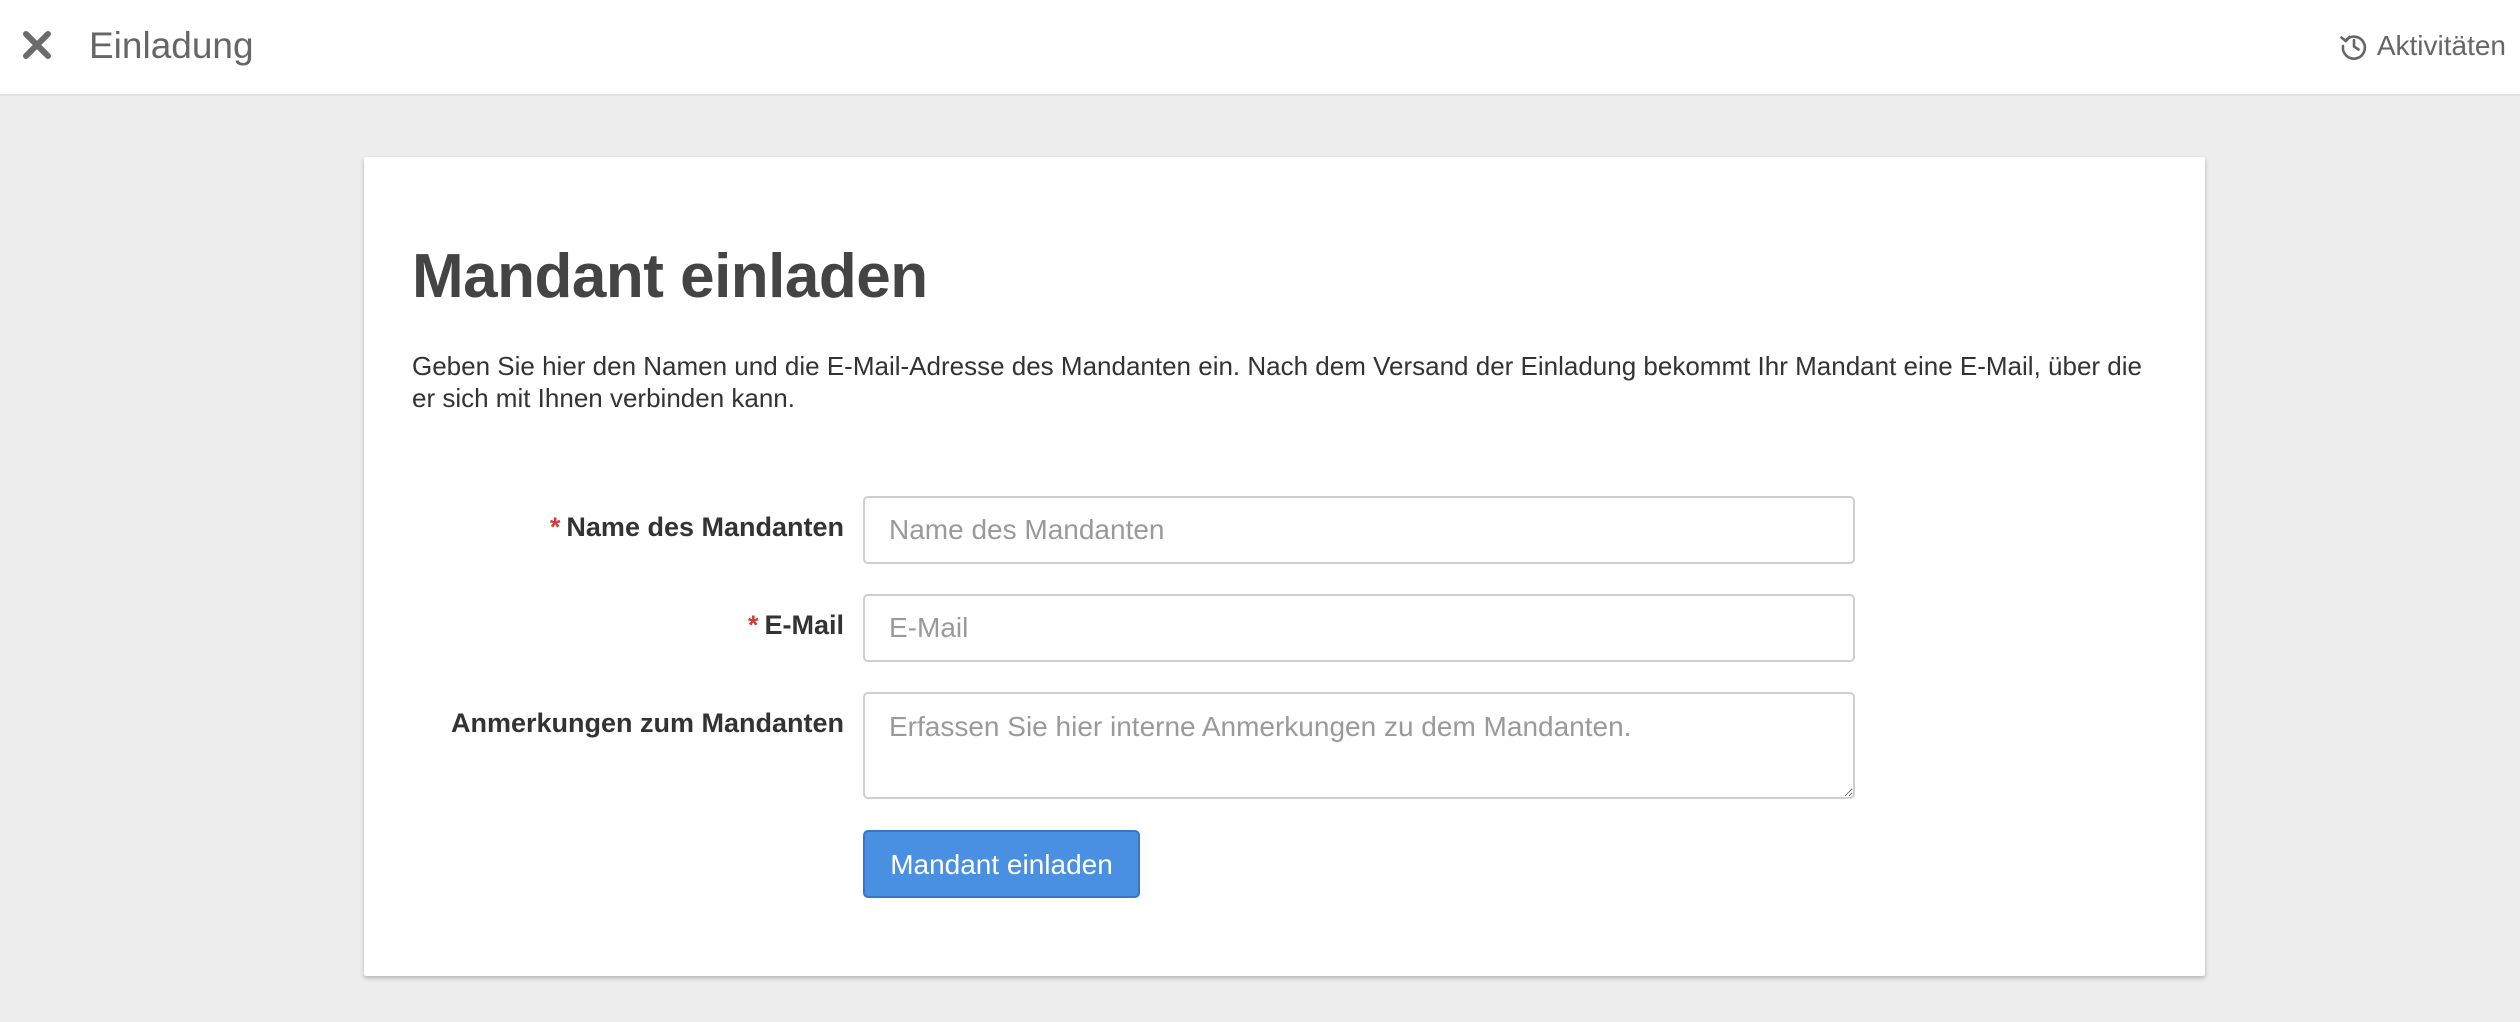 This screenshot has width=2520, height=1022. What do you see at coordinates (670, 276) in the screenshot?
I see `card-heading: Mandant einladen` at bounding box center [670, 276].